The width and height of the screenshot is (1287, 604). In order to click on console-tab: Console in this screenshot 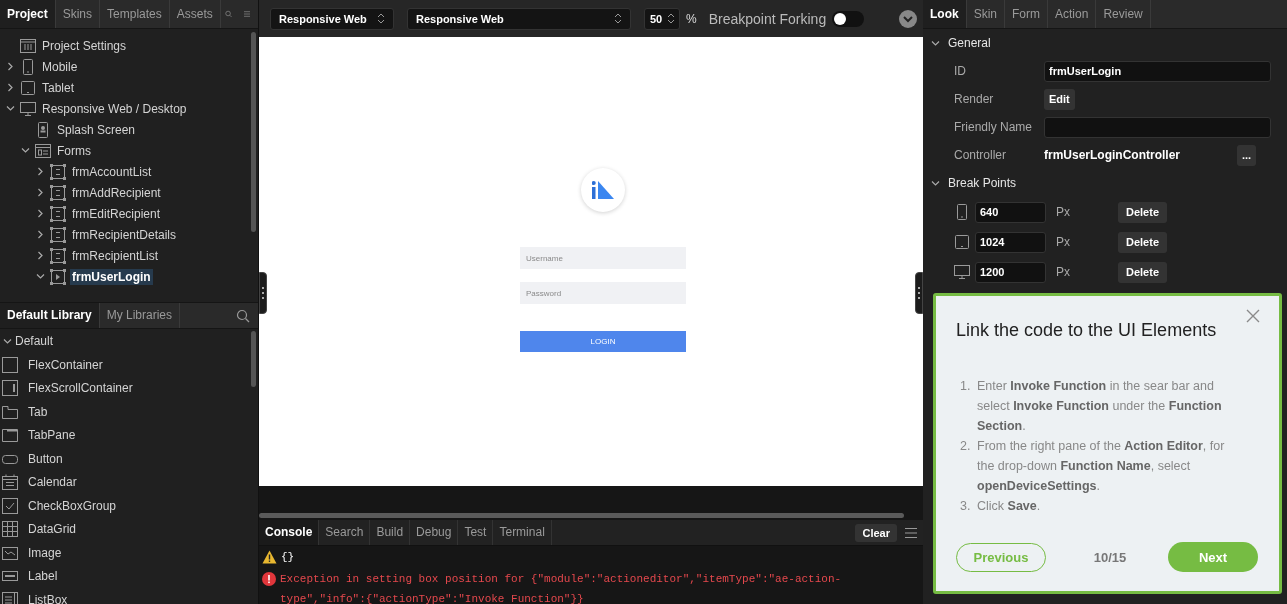, I will do `click(289, 532)`.